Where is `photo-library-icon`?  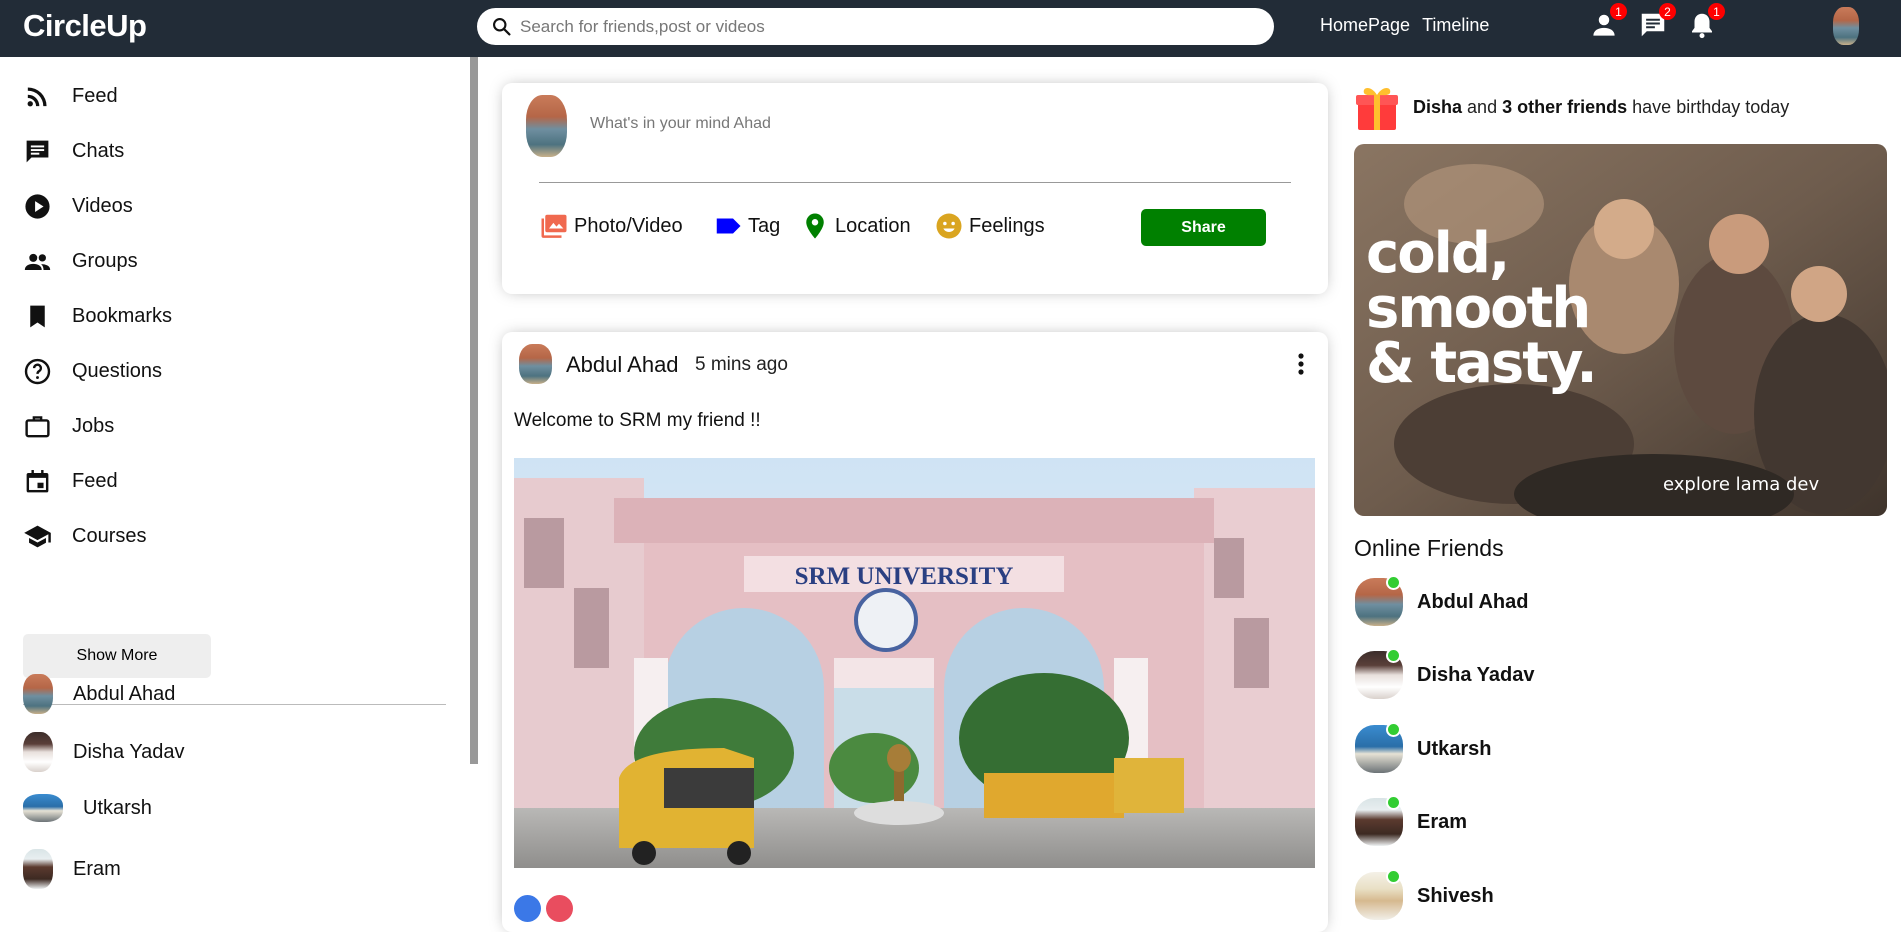 photo-library-icon is located at coordinates (554, 226).